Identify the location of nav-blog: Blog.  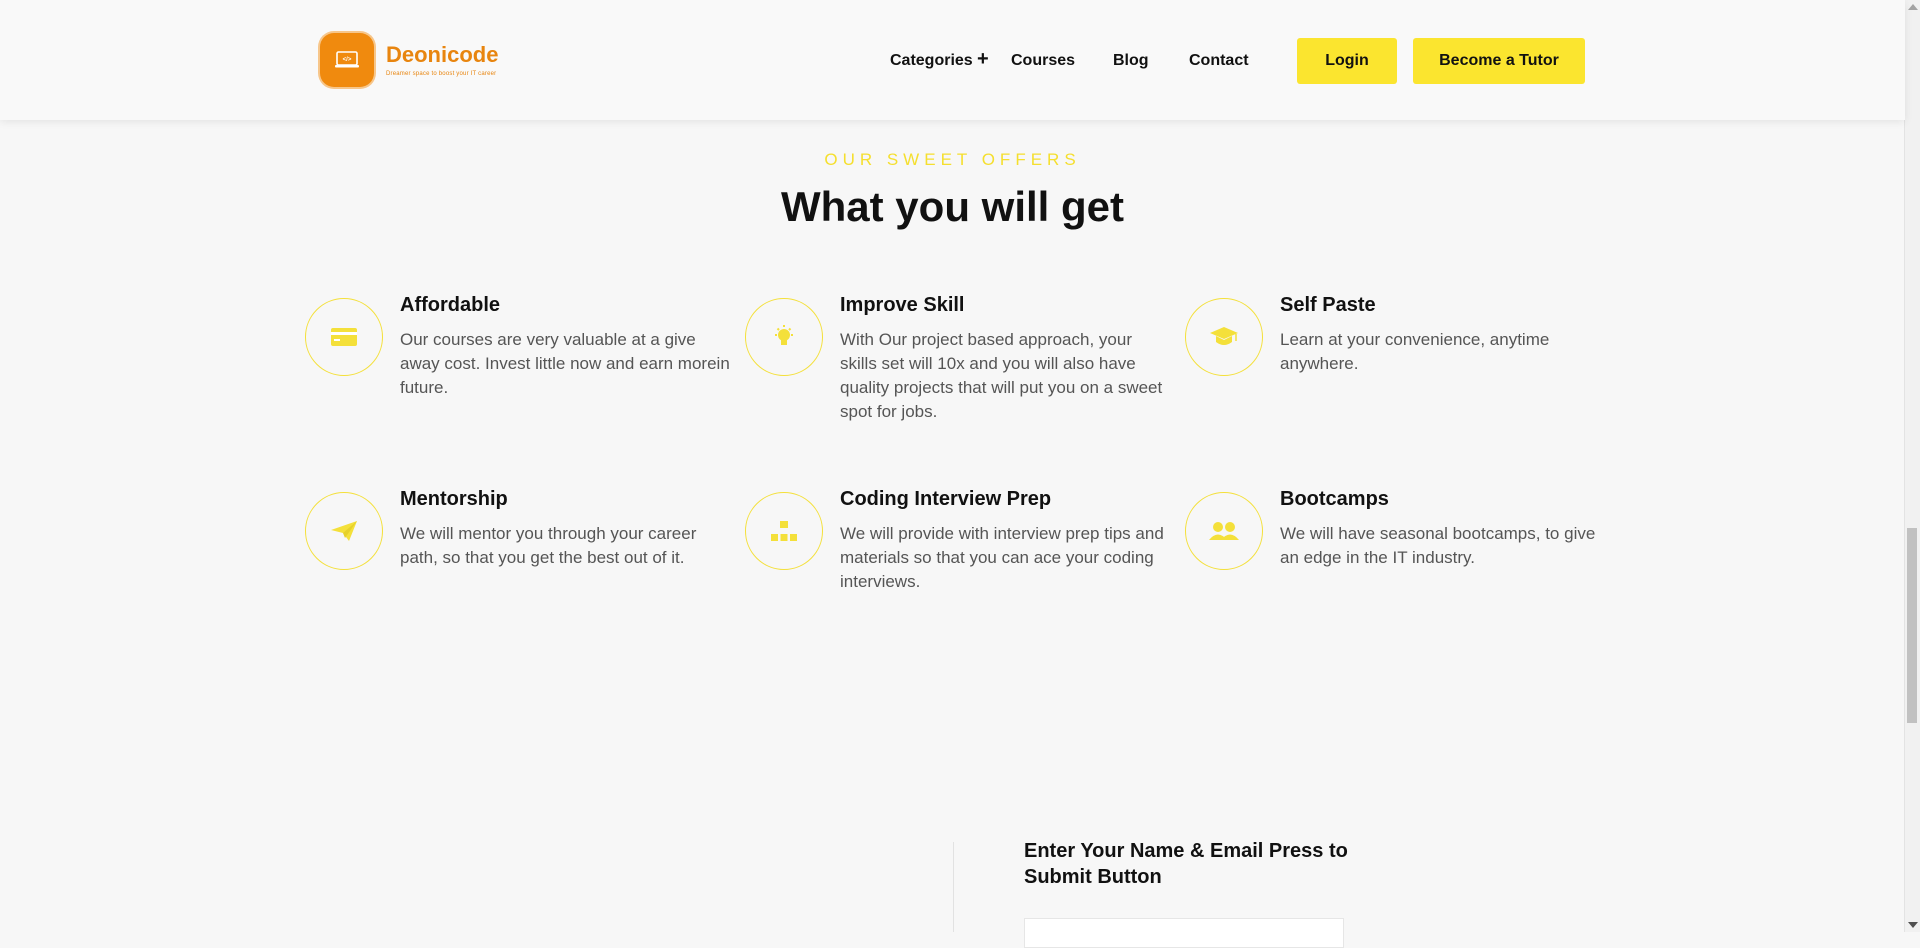
(1131, 61).